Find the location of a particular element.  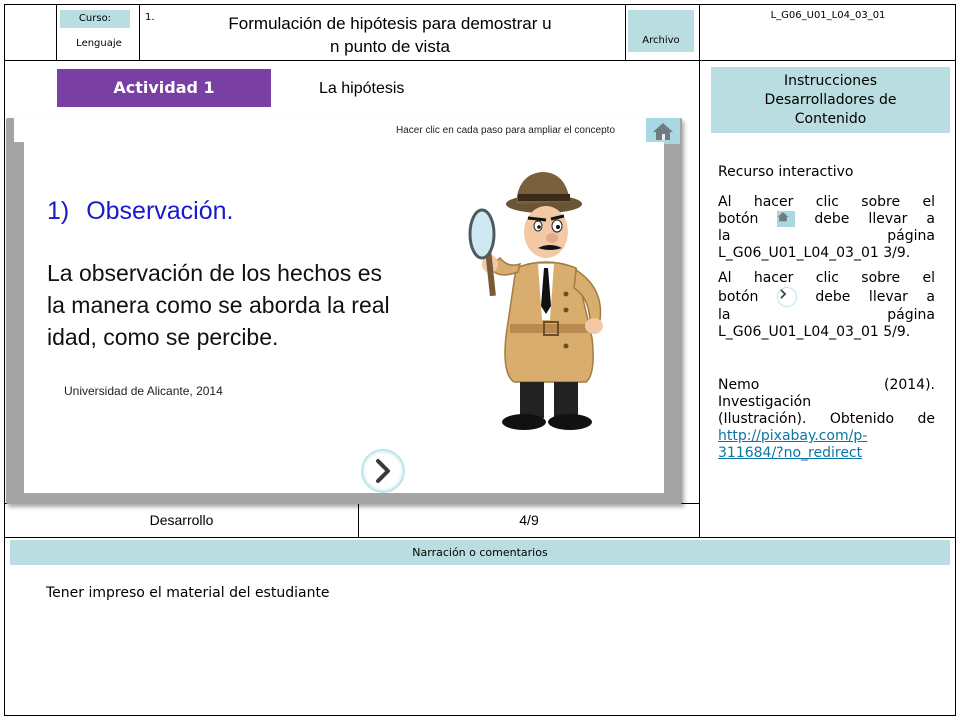

chevron-right-icon is located at coordinates (383, 471).